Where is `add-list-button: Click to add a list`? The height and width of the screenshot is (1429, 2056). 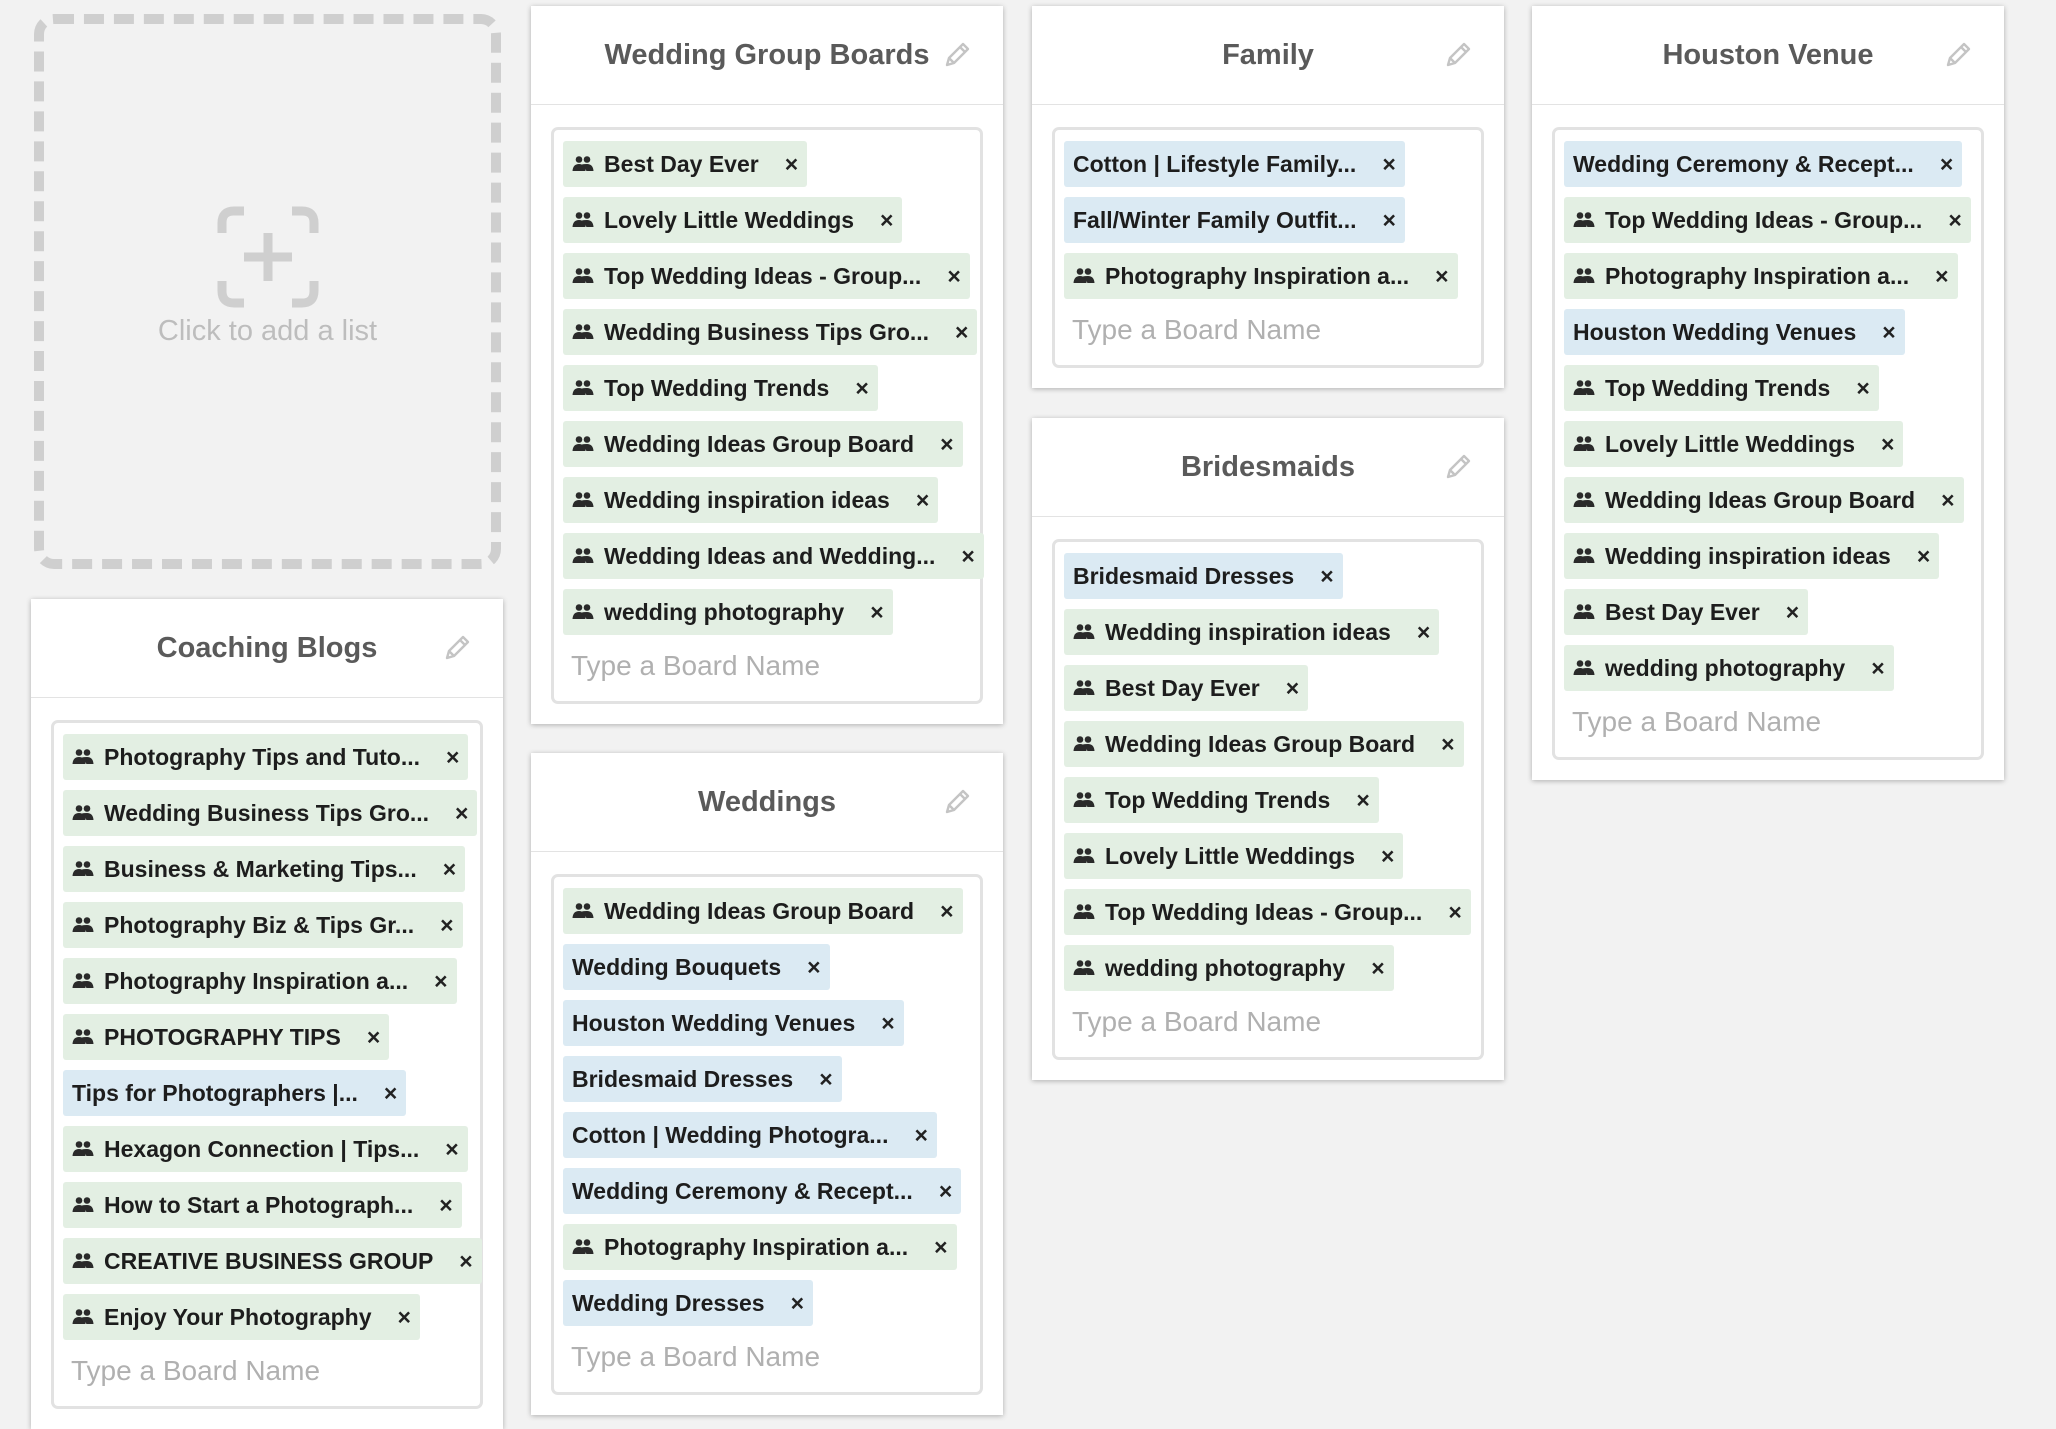 add-list-button: Click to add a list is located at coordinates (267, 291).